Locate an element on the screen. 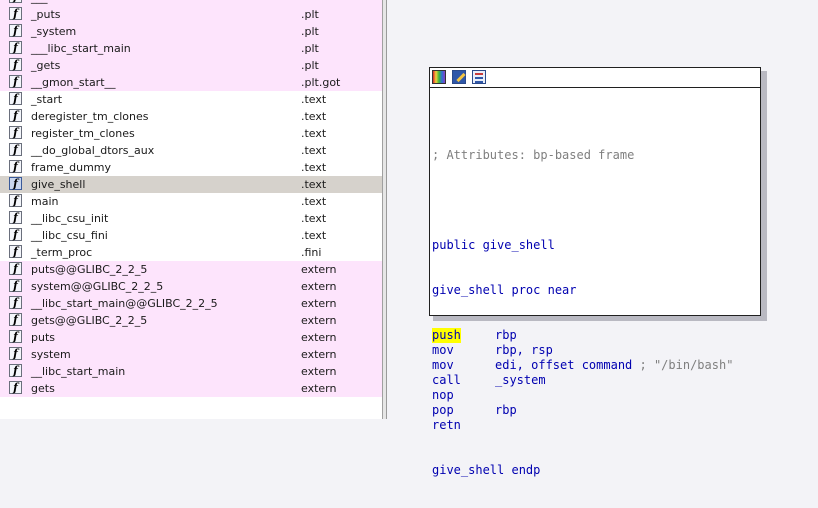  instruction-operands: edi, offset command ; "/bin/bash" is located at coordinates (614, 365).